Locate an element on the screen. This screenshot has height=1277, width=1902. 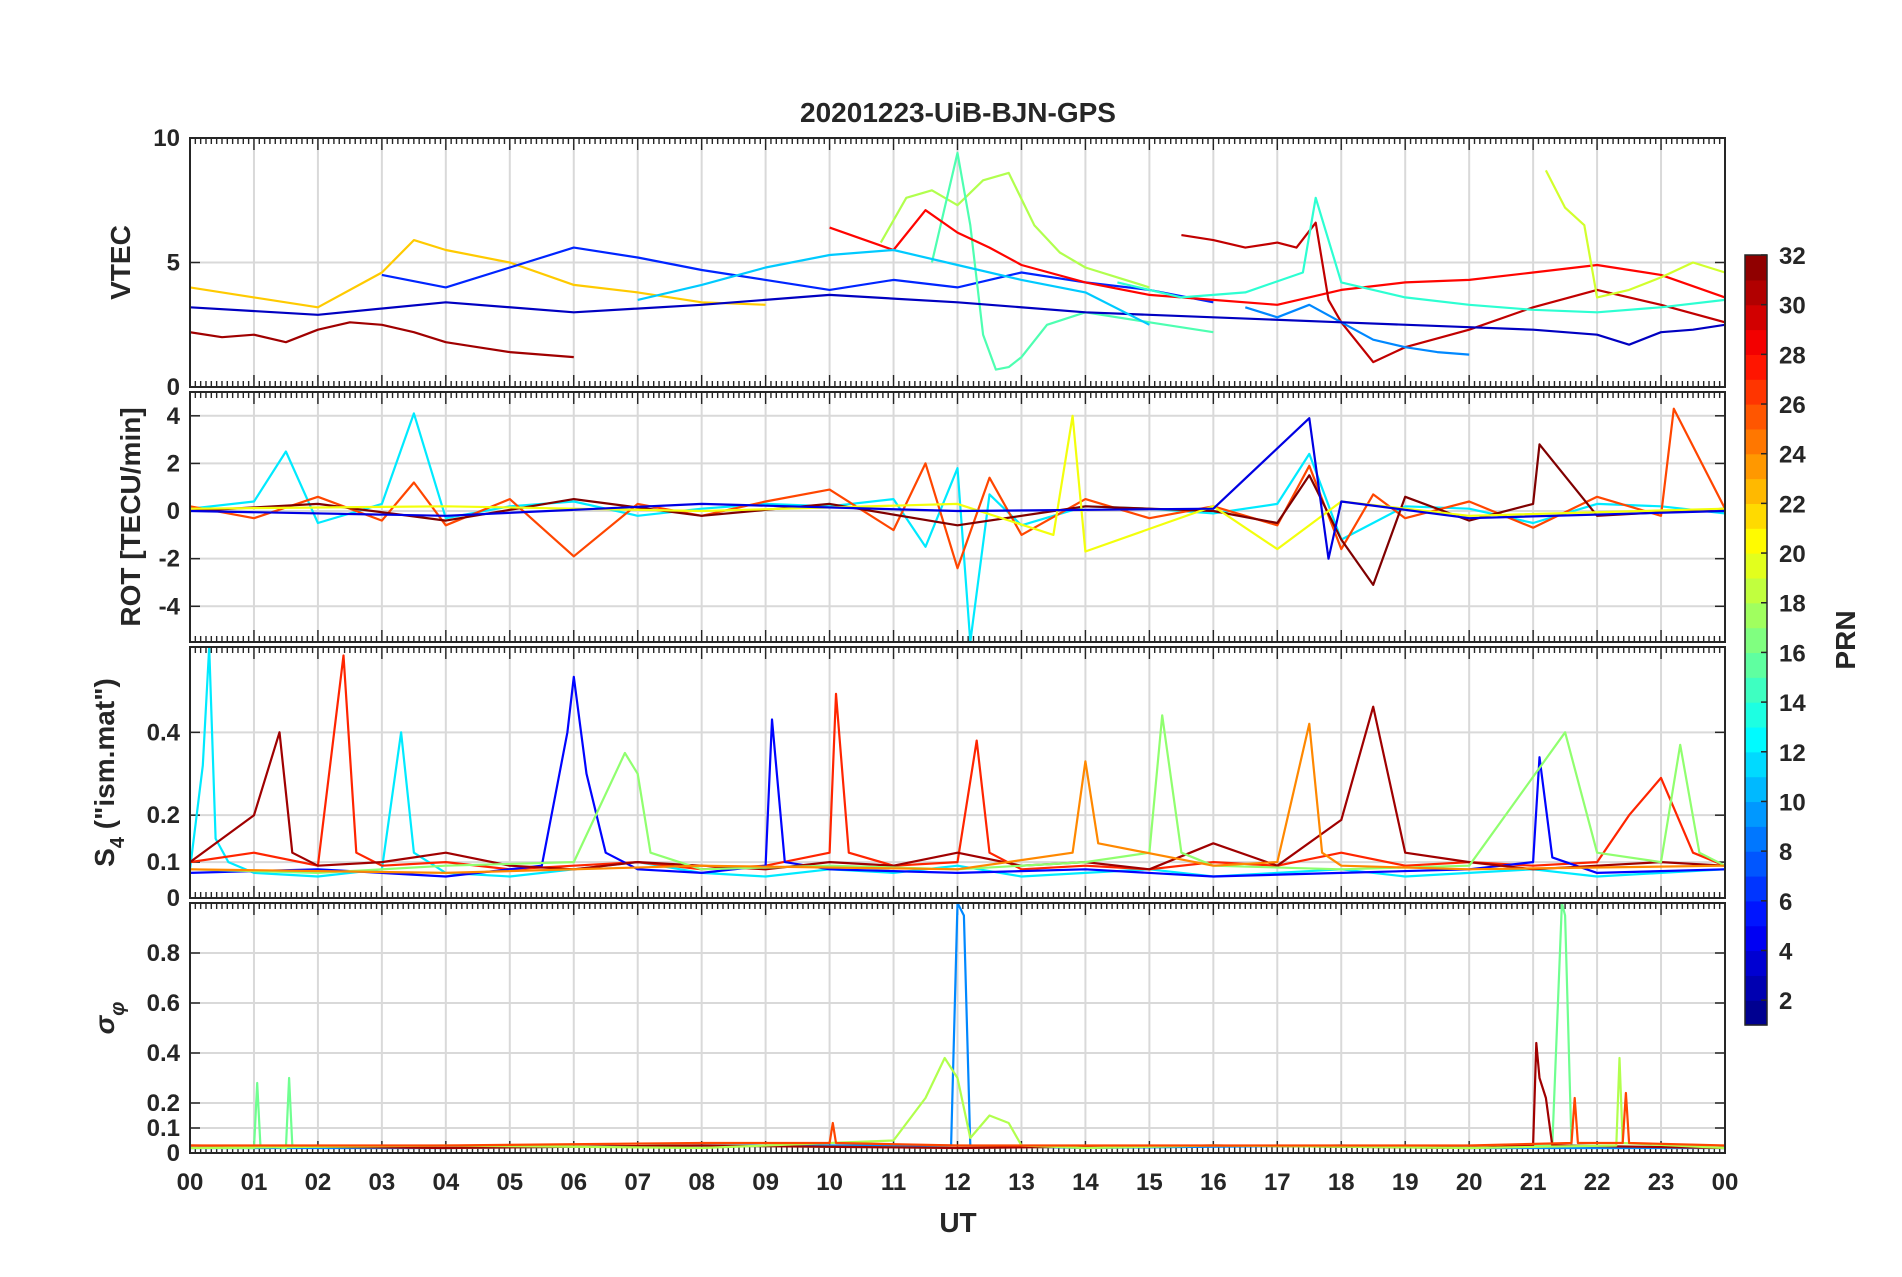
colorbar-tick-label: 10 is located at coordinates (1792, 802).